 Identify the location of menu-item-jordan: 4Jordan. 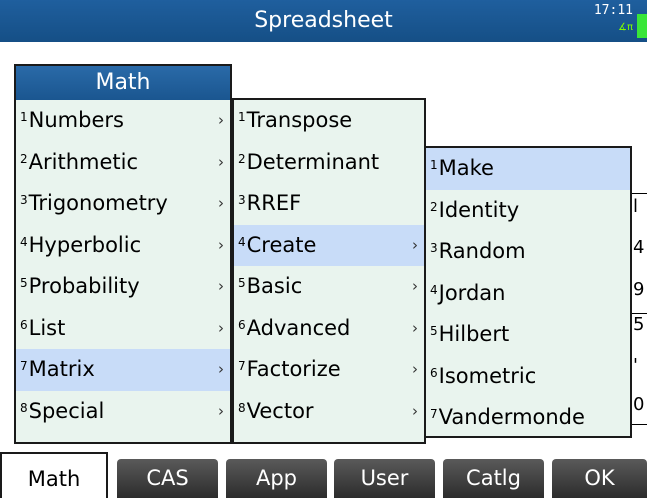
(528, 294).